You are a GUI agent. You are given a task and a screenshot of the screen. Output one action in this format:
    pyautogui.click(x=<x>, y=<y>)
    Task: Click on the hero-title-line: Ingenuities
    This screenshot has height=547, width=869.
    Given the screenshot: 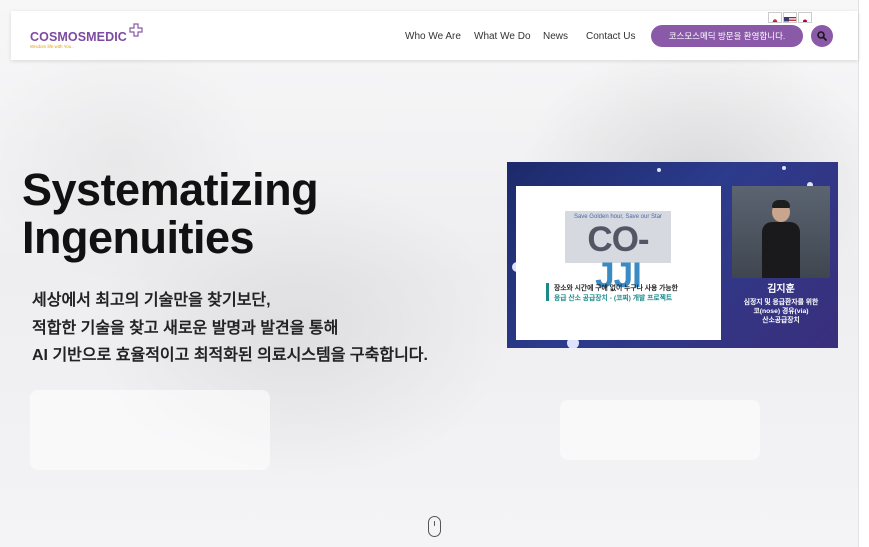 What is the action you would take?
    pyautogui.click(x=138, y=237)
    